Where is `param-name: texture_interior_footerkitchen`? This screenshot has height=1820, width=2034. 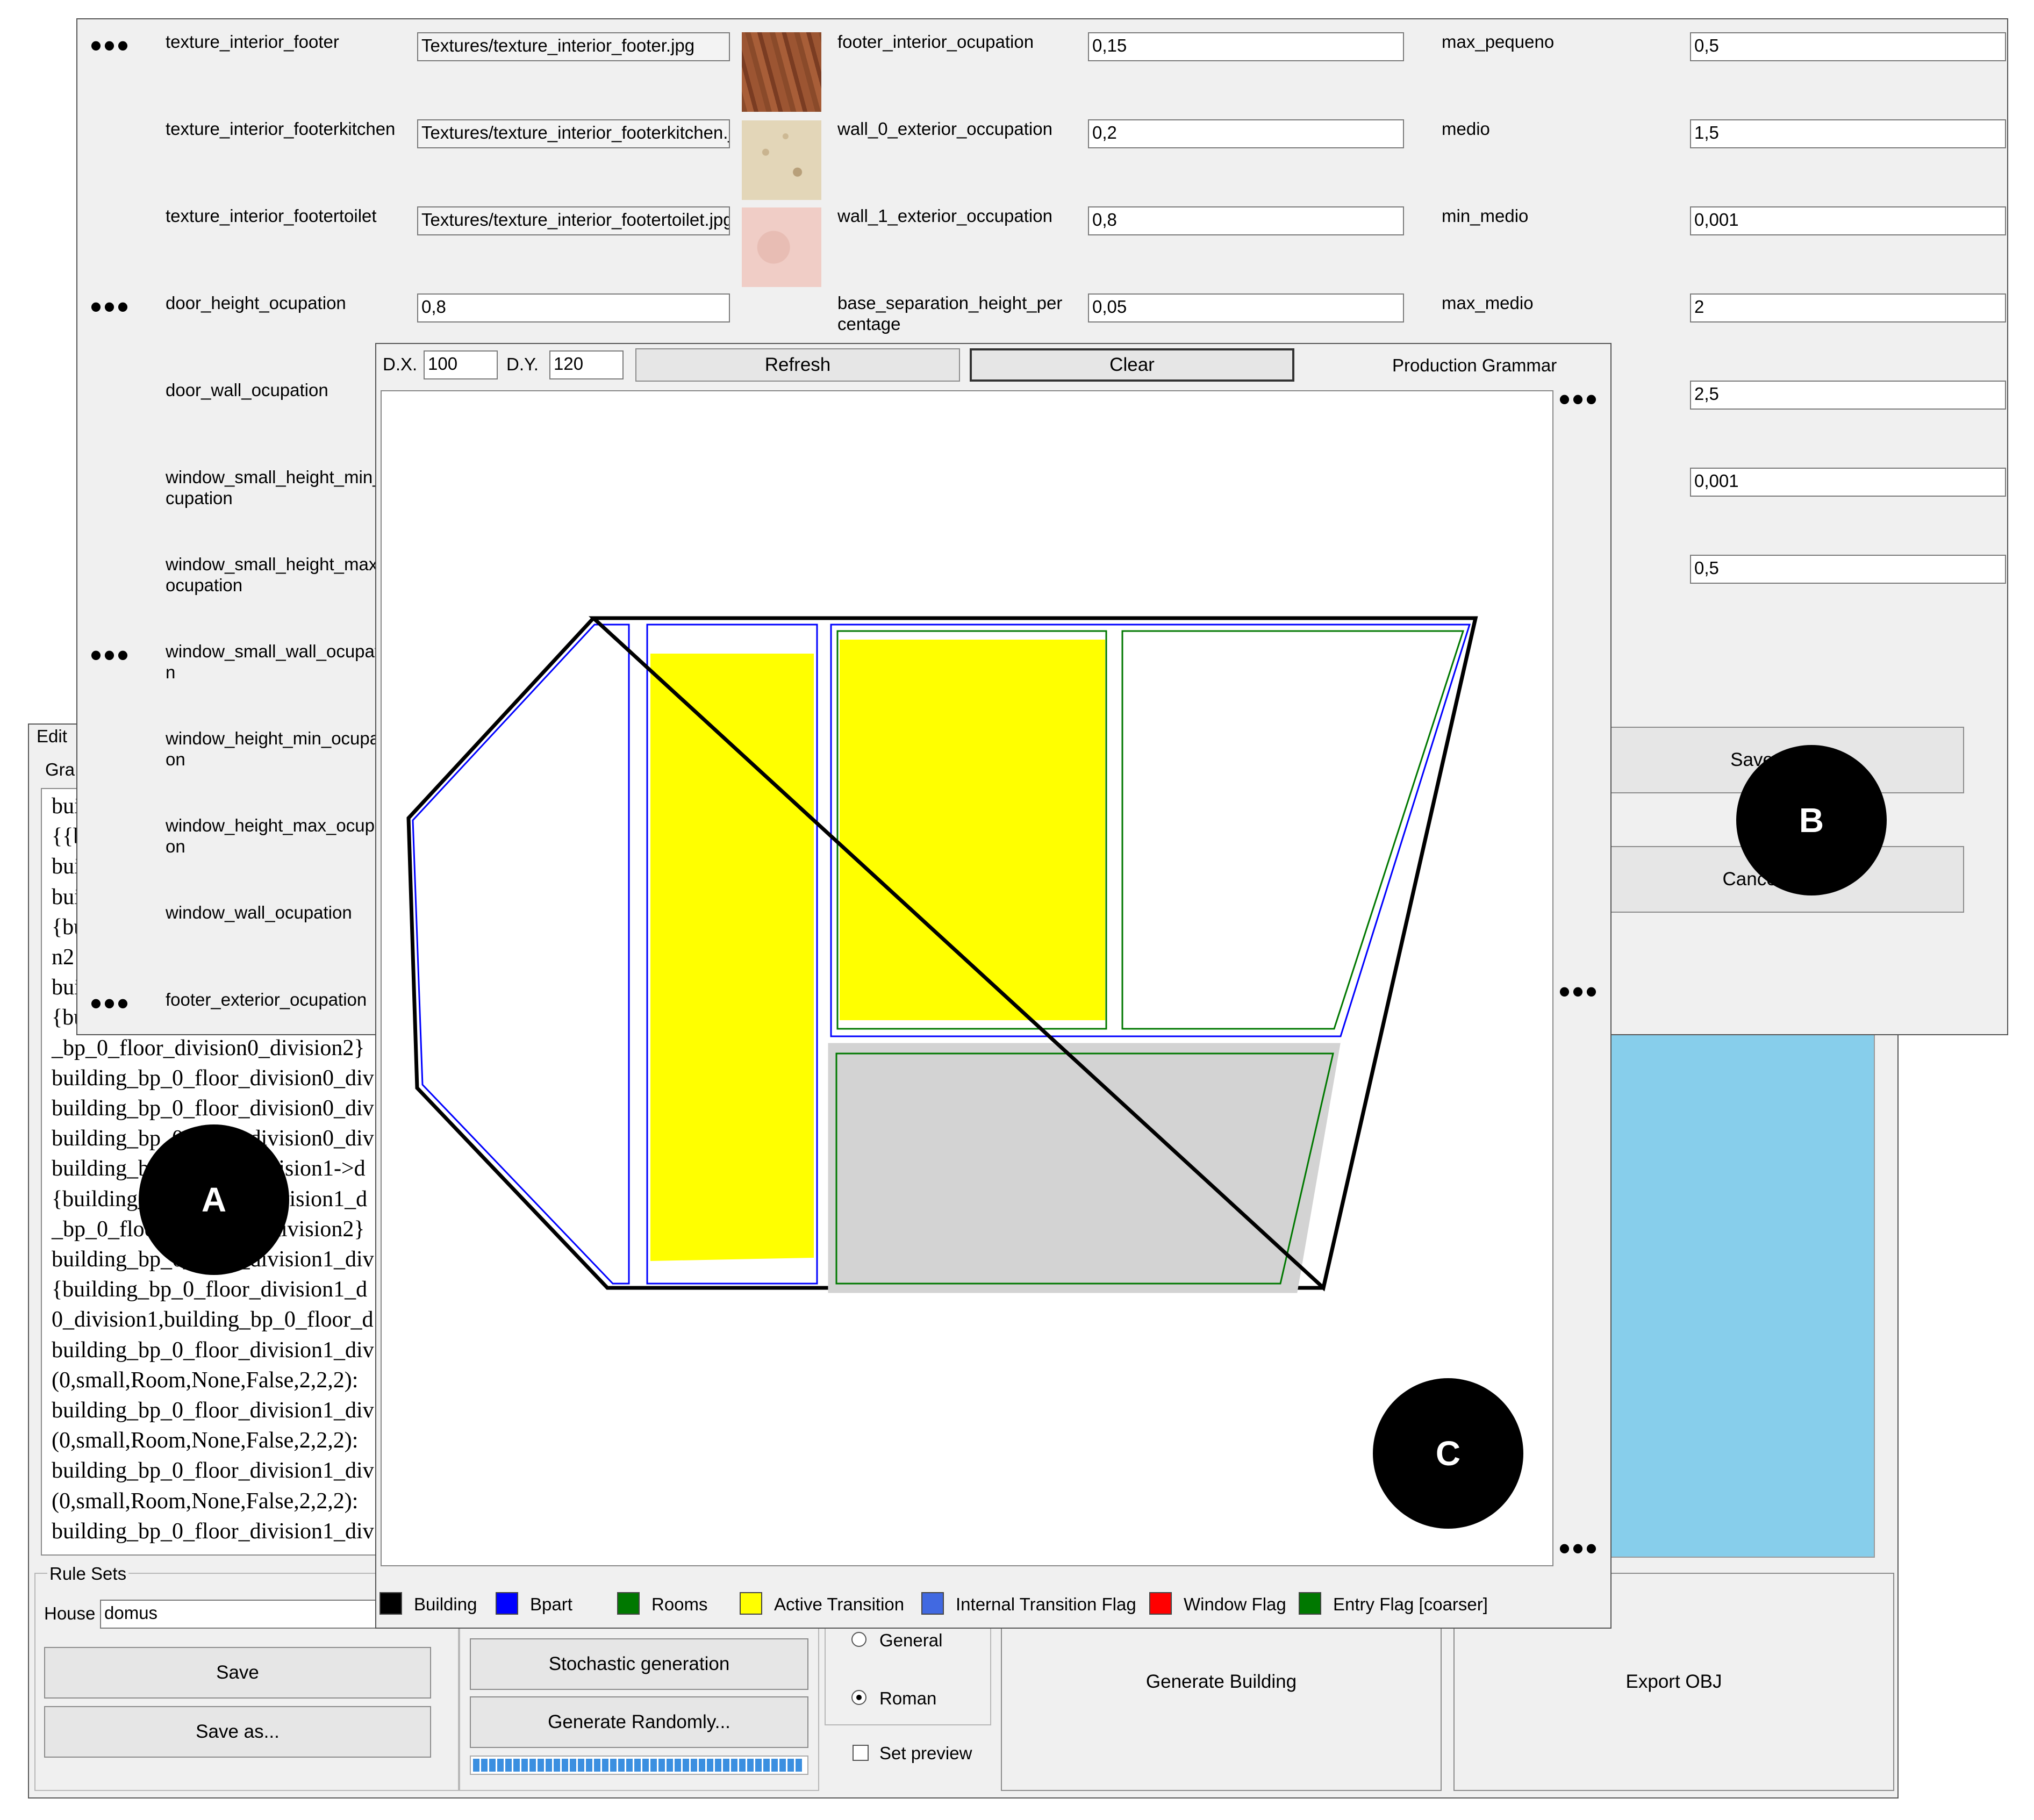 param-name: texture_interior_footerkitchen is located at coordinates (281, 129).